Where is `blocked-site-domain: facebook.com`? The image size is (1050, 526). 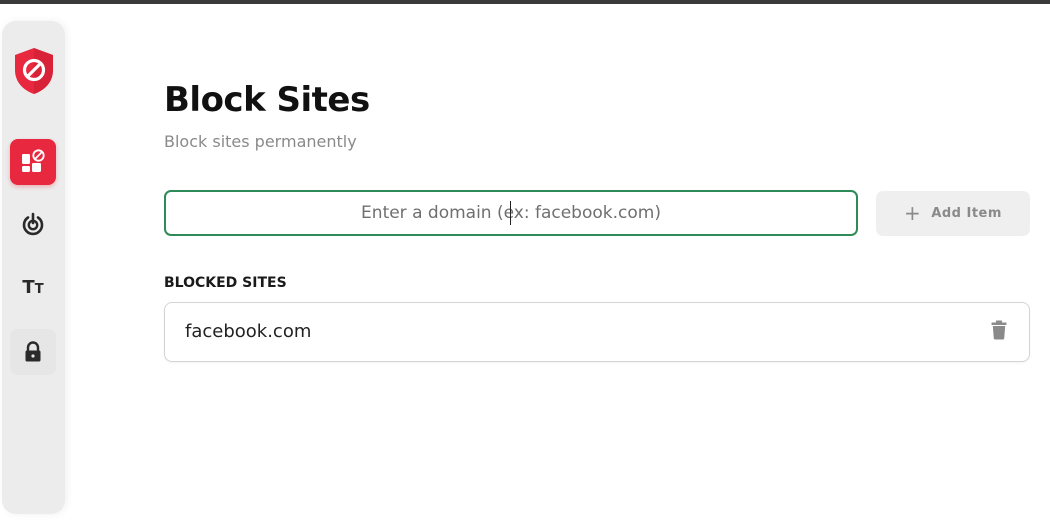
blocked-site-domain: facebook.com is located at coordinates (248, 331).